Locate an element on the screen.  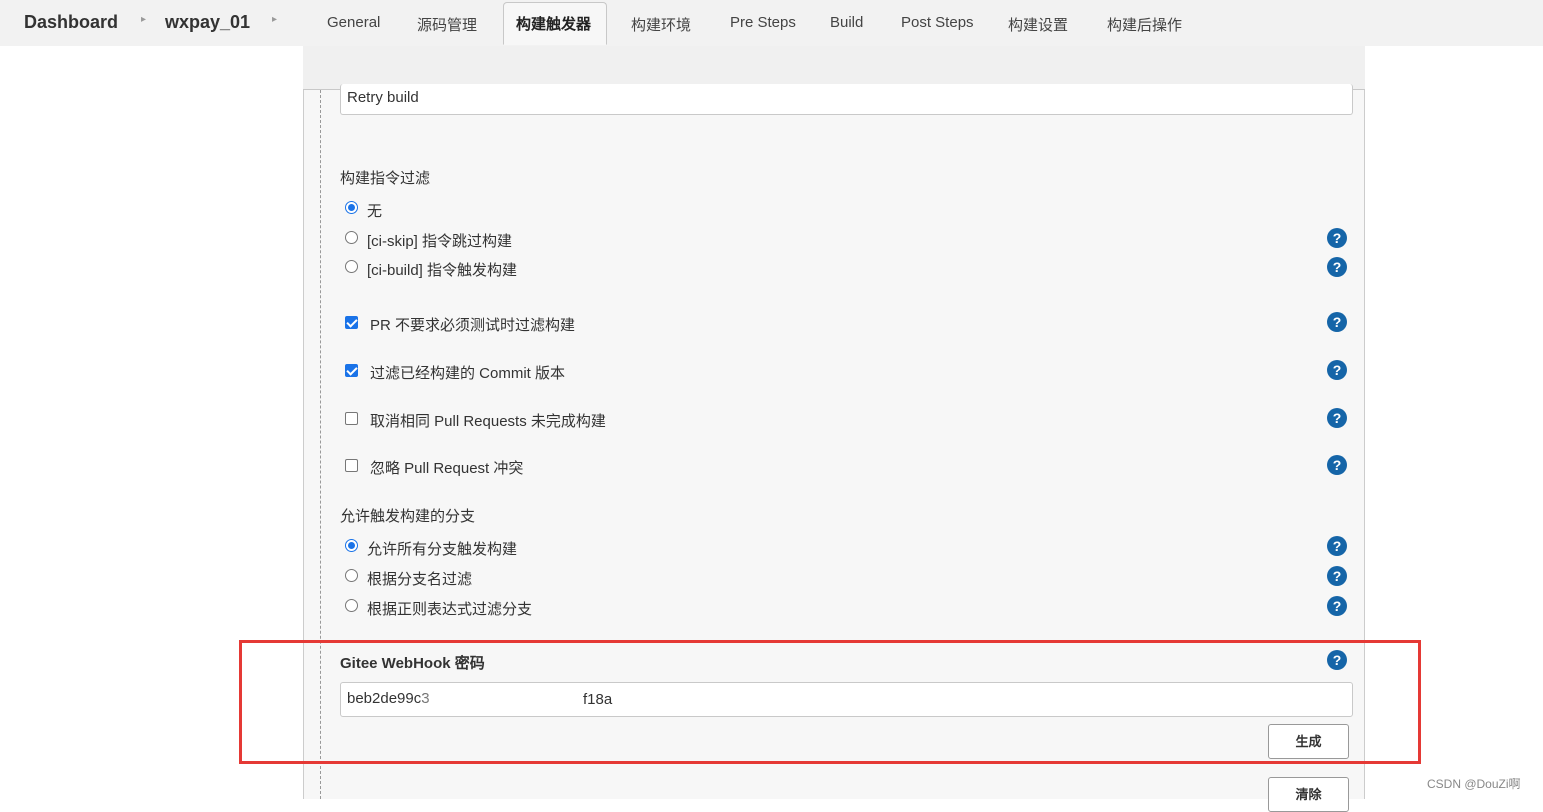
command-filter-label-none: 无 is located at coordinates (375, 211).